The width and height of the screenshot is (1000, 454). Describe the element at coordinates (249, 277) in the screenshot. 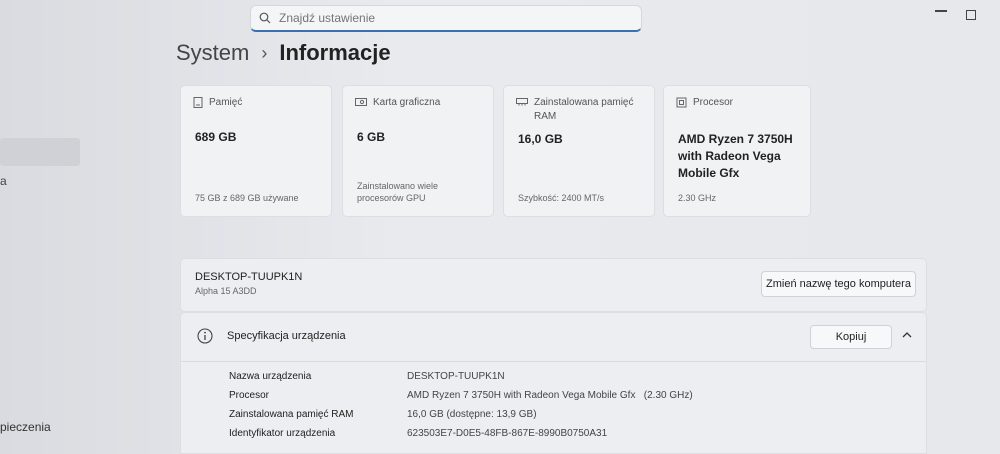

I see `device-name: DESKTOP-TUUPK1N` at that location.